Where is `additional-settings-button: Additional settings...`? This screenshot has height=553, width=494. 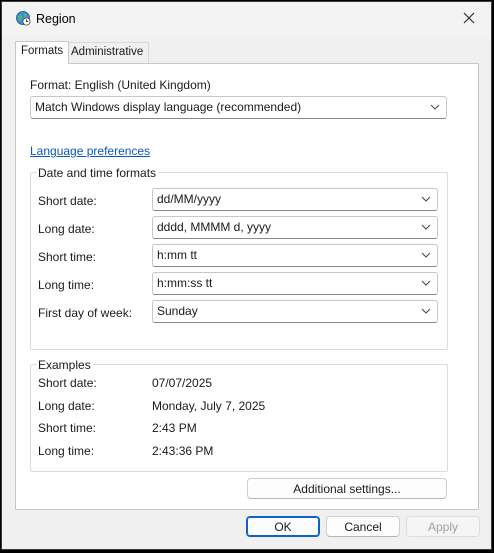
additional-settings-button: Additional settings... is located at coordinates (347, 488).